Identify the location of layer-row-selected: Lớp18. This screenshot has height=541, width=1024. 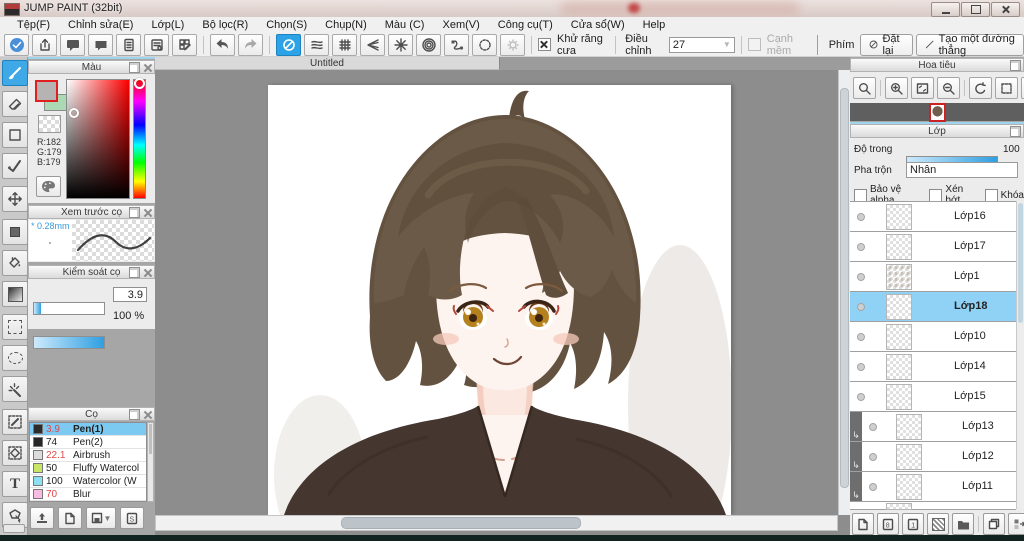
(933, 307).